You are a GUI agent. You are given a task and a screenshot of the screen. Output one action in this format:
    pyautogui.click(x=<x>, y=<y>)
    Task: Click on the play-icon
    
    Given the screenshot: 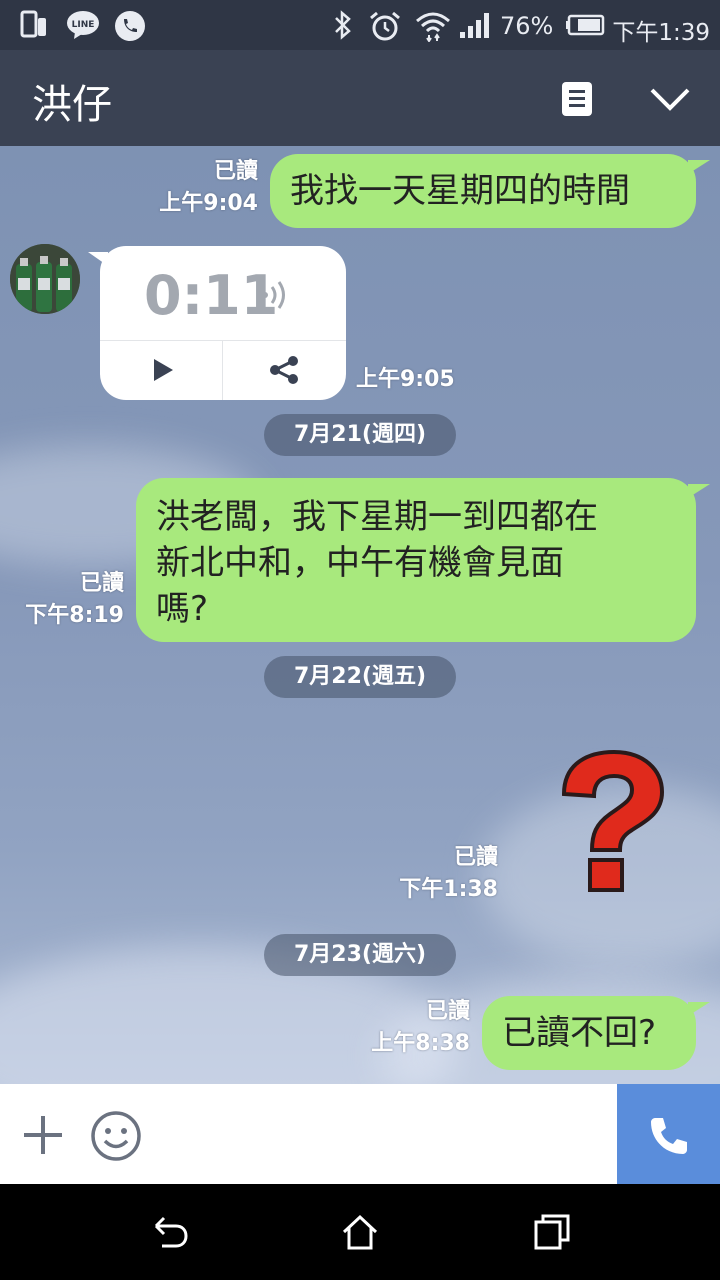 What is the action you would take?
    pyautogui.click(x=163, y=372)
    